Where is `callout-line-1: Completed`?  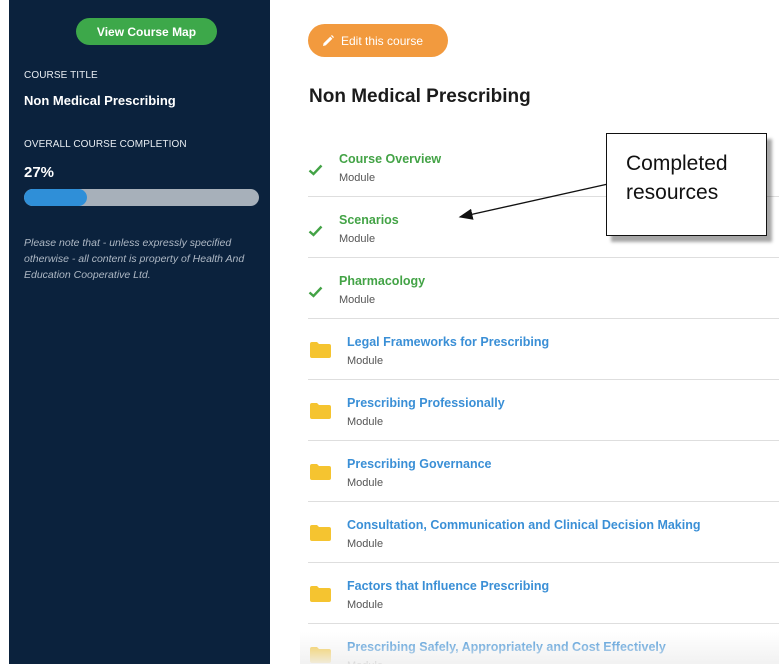 callout-line-1: Completed is located at coordinates (677, 163).